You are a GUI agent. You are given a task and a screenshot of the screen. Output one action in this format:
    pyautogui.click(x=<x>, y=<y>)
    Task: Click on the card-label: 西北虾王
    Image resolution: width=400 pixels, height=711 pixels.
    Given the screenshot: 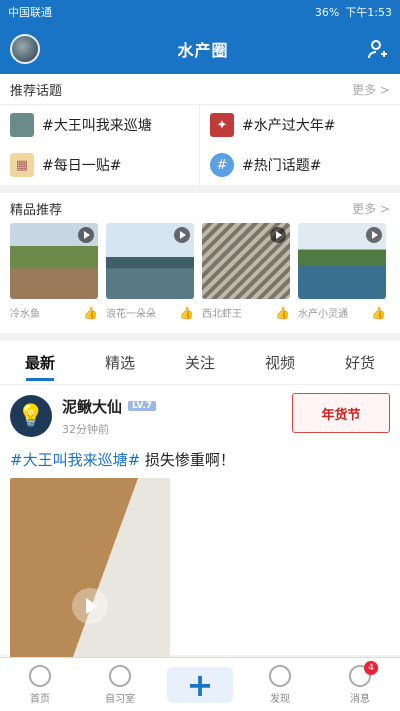 What is the action you would take?
    pyautogui.click(x=222, y=314)
    